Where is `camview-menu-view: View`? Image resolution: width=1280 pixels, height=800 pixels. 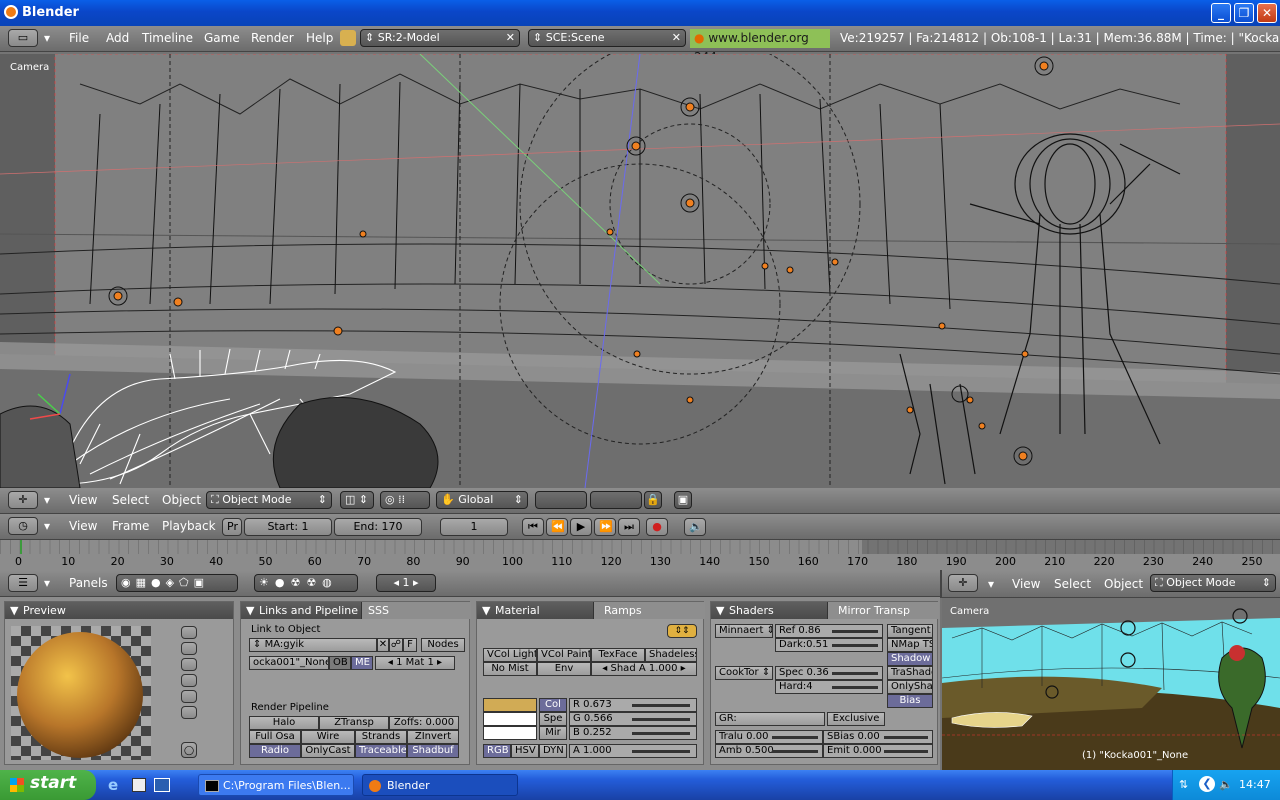 camview-menu-view: View is located at coordinates (1026, 584).